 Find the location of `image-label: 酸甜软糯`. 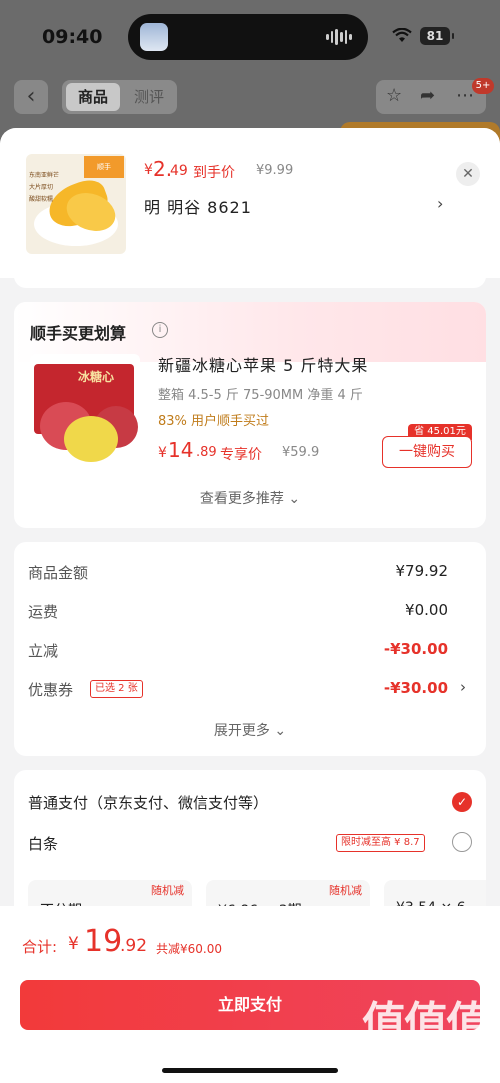

image-label: 酸甜软糯 is located at coordinates (41, 199).